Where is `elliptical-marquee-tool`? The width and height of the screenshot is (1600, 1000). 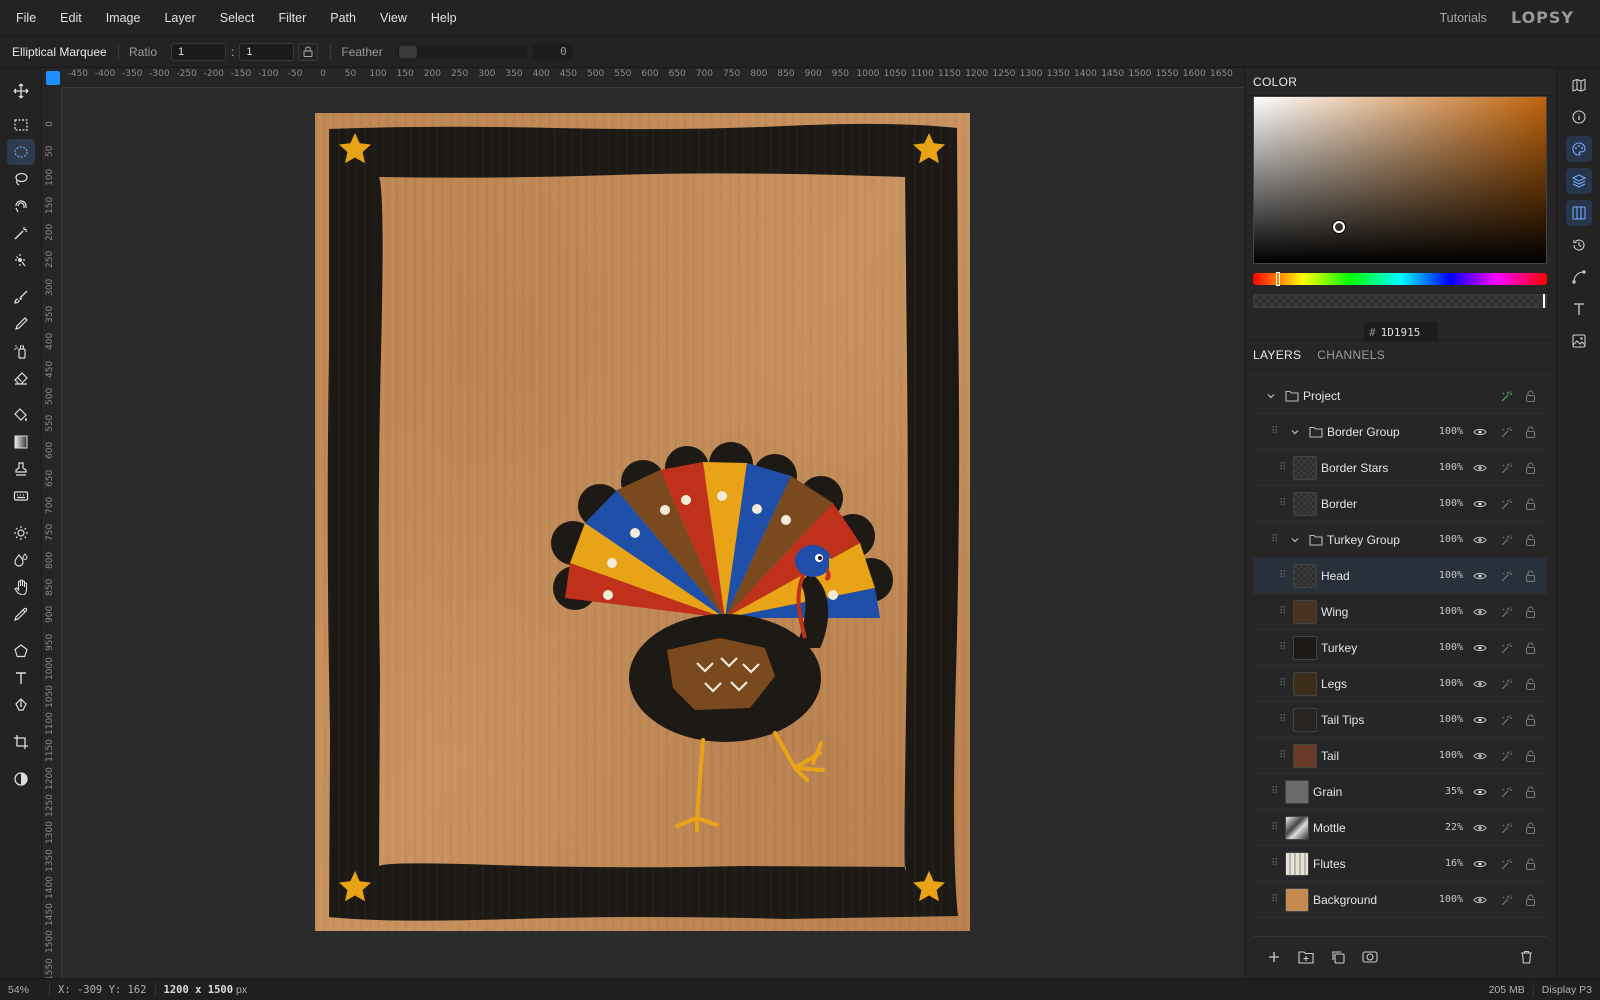 elliptical-marquee-tool is located at coordinates (21, 152).